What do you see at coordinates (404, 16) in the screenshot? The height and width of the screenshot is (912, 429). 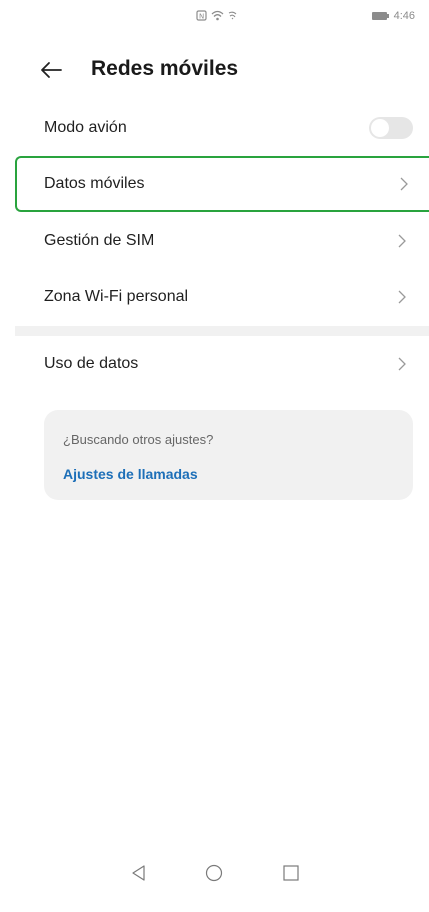 I see `status-time: 4:46` at bounding box center [404, 16].